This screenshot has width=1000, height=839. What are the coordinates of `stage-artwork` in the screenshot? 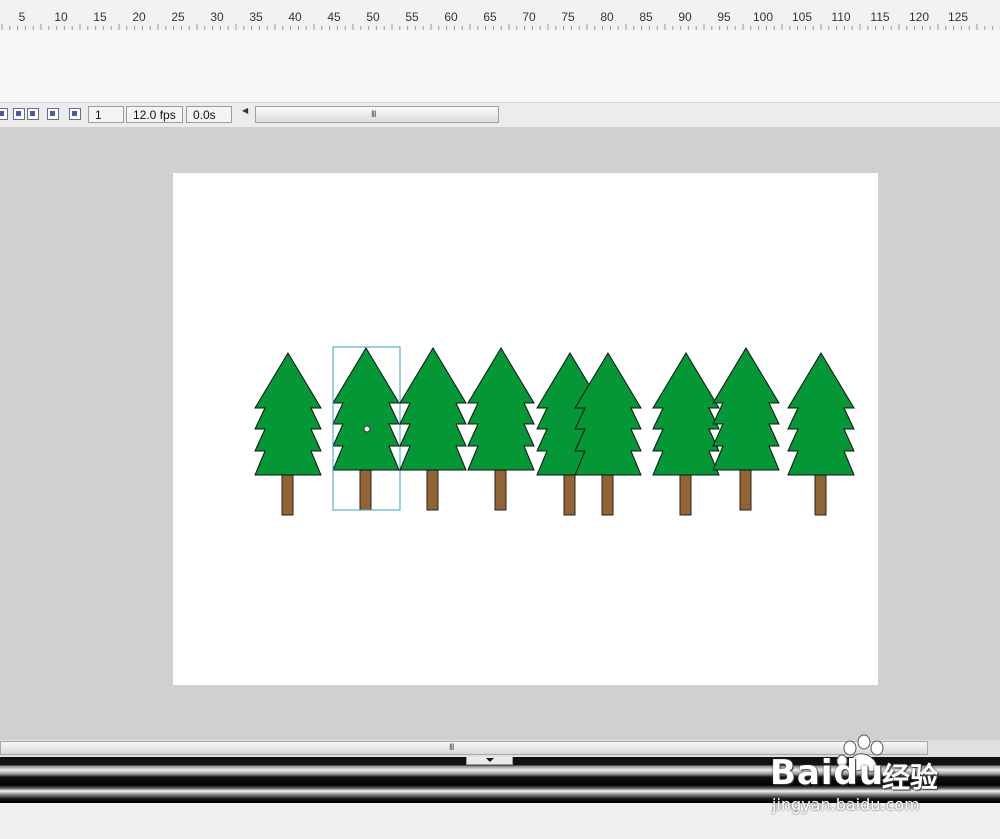 It's located at (554, 431).